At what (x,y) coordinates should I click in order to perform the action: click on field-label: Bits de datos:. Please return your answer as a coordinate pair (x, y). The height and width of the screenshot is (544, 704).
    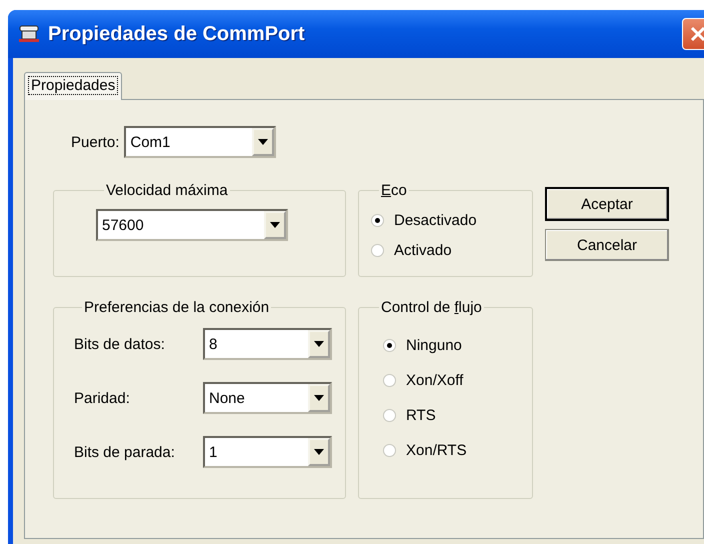
    Looking at the image, I should click on (119, 344).